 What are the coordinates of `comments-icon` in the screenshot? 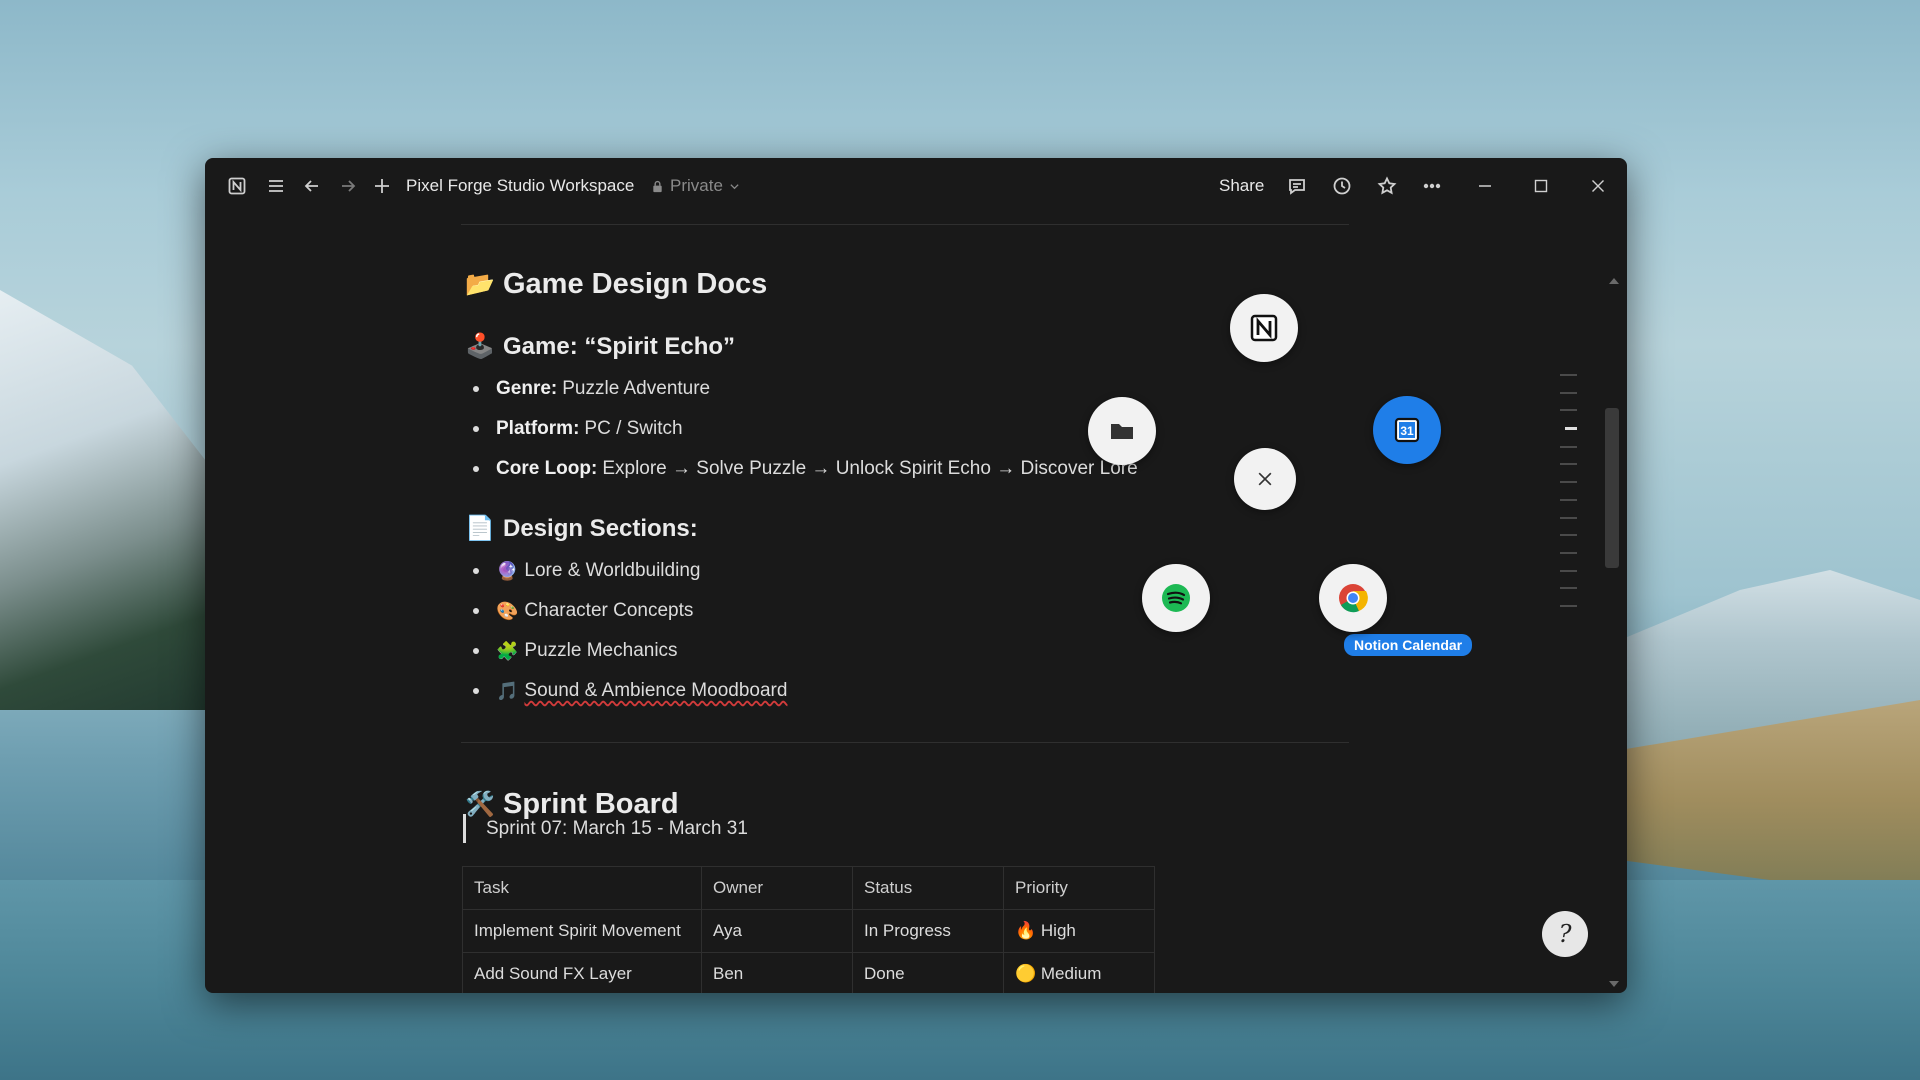 It's located at (1297, 186).